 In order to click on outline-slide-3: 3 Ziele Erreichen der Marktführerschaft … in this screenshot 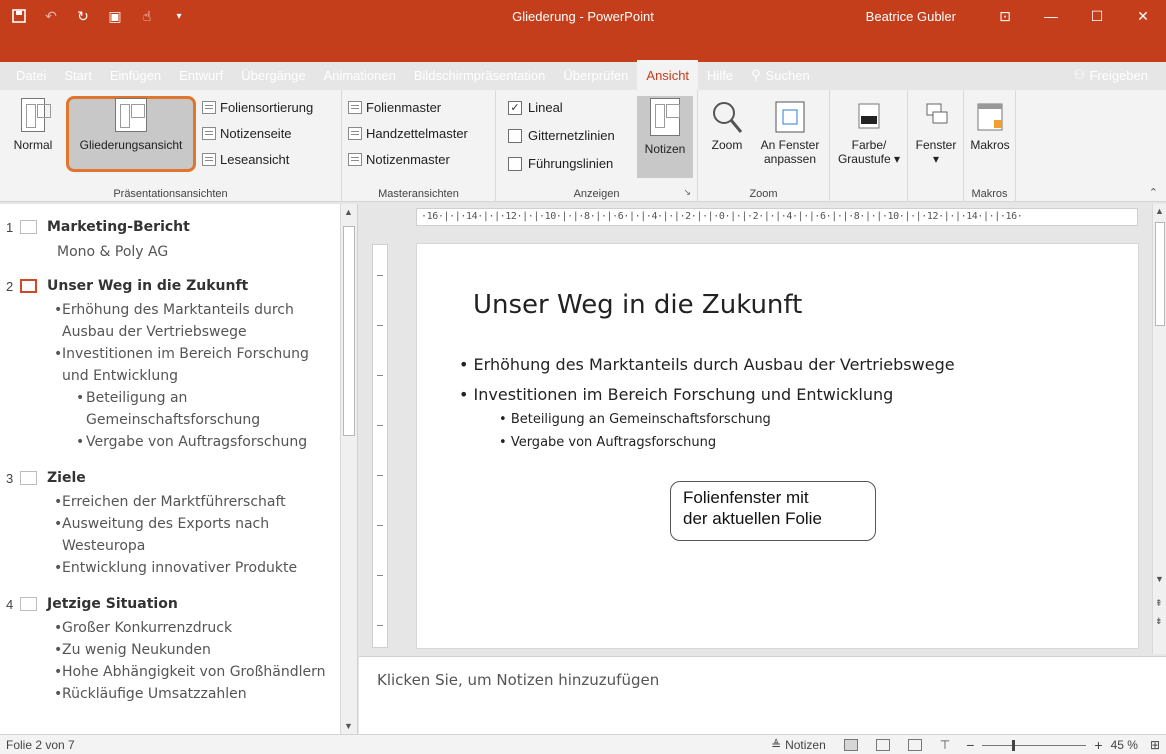, I will do `click(170, 523)`.